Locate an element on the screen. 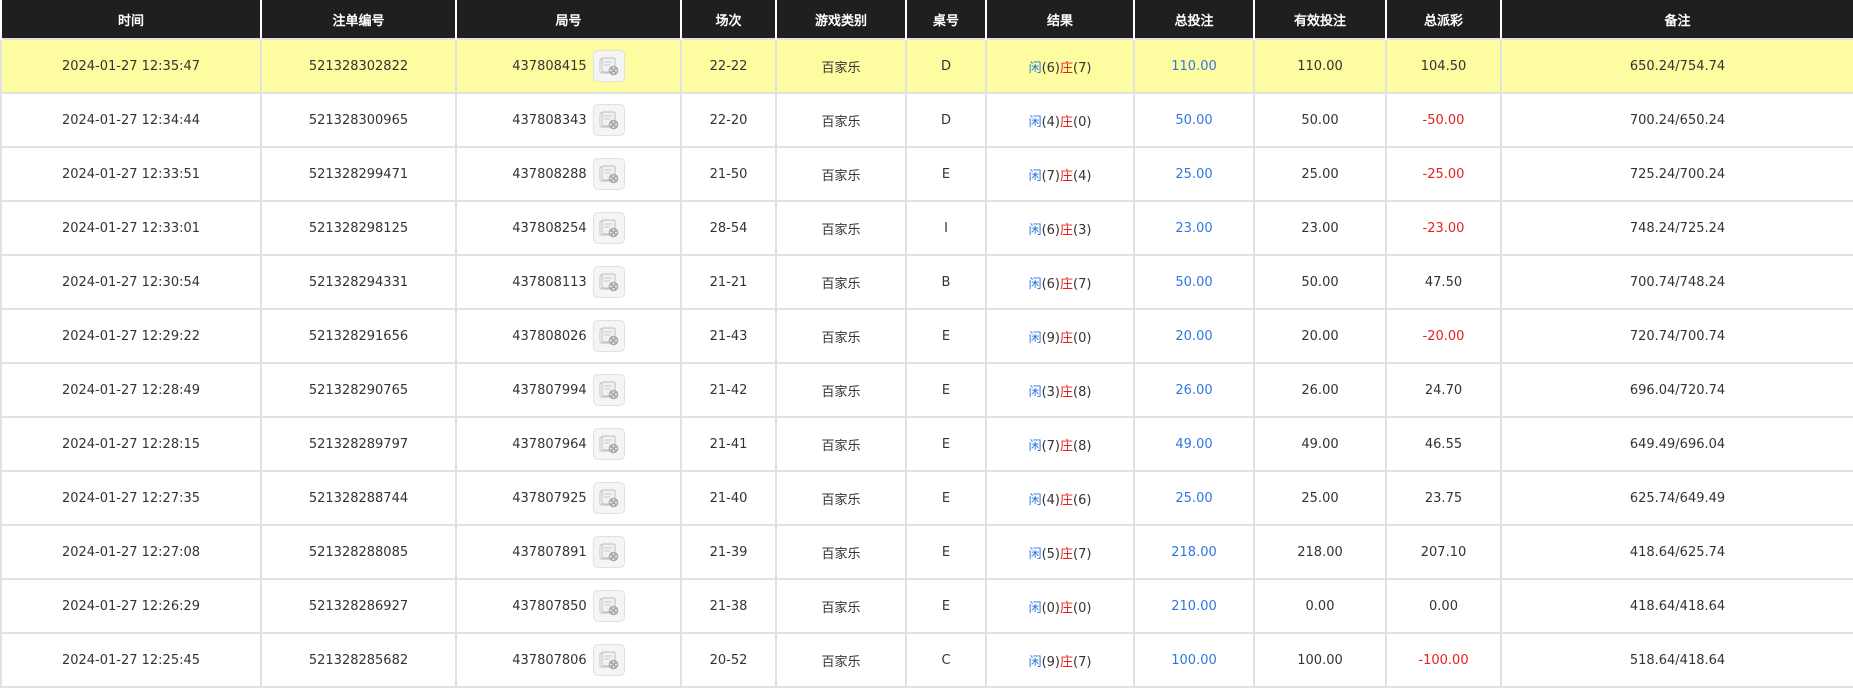 The width and height of the screenshot is (1853, 688). cell-order-id: 521328302822 is located at coordinates (358, 66).